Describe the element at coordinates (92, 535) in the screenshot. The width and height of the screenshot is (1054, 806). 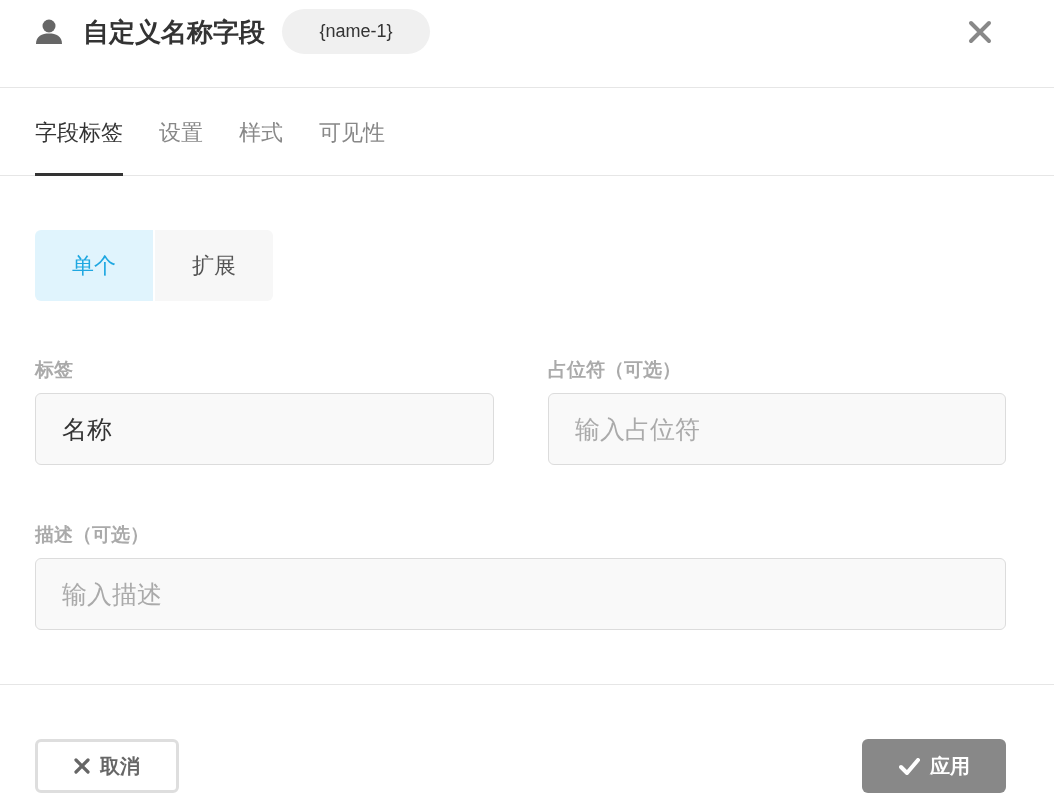
I see `field-label: 描述（可选）` at that location.